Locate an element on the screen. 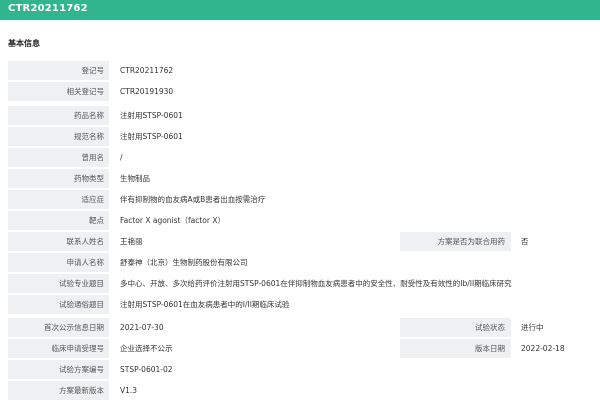 Image resolution: width=600 pixels, height=411 pixels. applicant-row: 申请人名称 舒泰神（北京）生物制药股份有限公司 is located at coordinates (300, 262).